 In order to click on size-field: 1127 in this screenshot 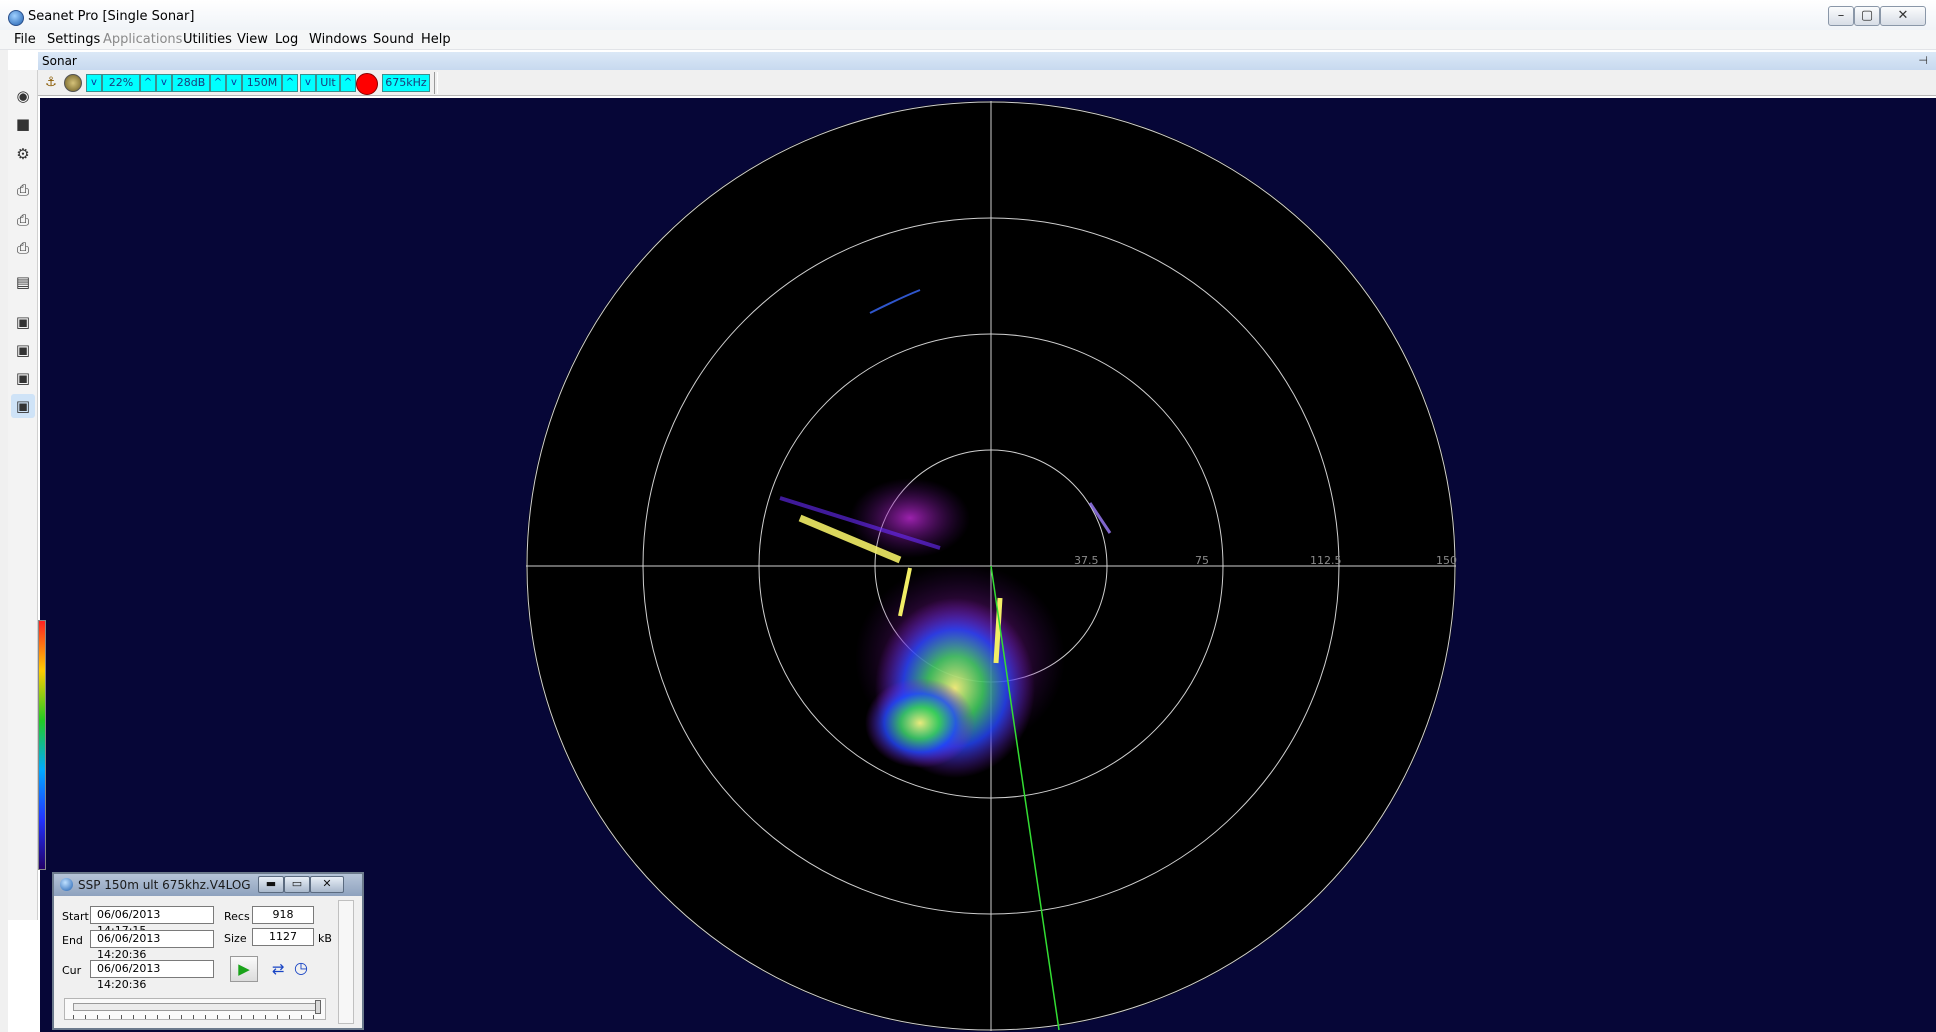, I will do `click(283, 937)`.